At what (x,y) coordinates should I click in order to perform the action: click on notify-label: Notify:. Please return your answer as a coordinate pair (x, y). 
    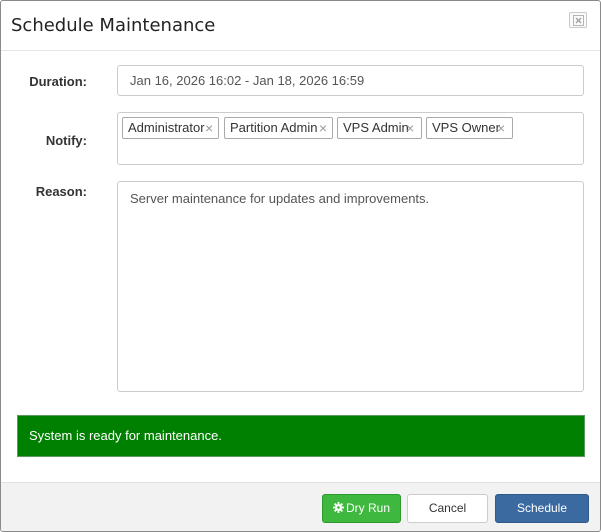
    Looking at the image, I should click on (66, 140).